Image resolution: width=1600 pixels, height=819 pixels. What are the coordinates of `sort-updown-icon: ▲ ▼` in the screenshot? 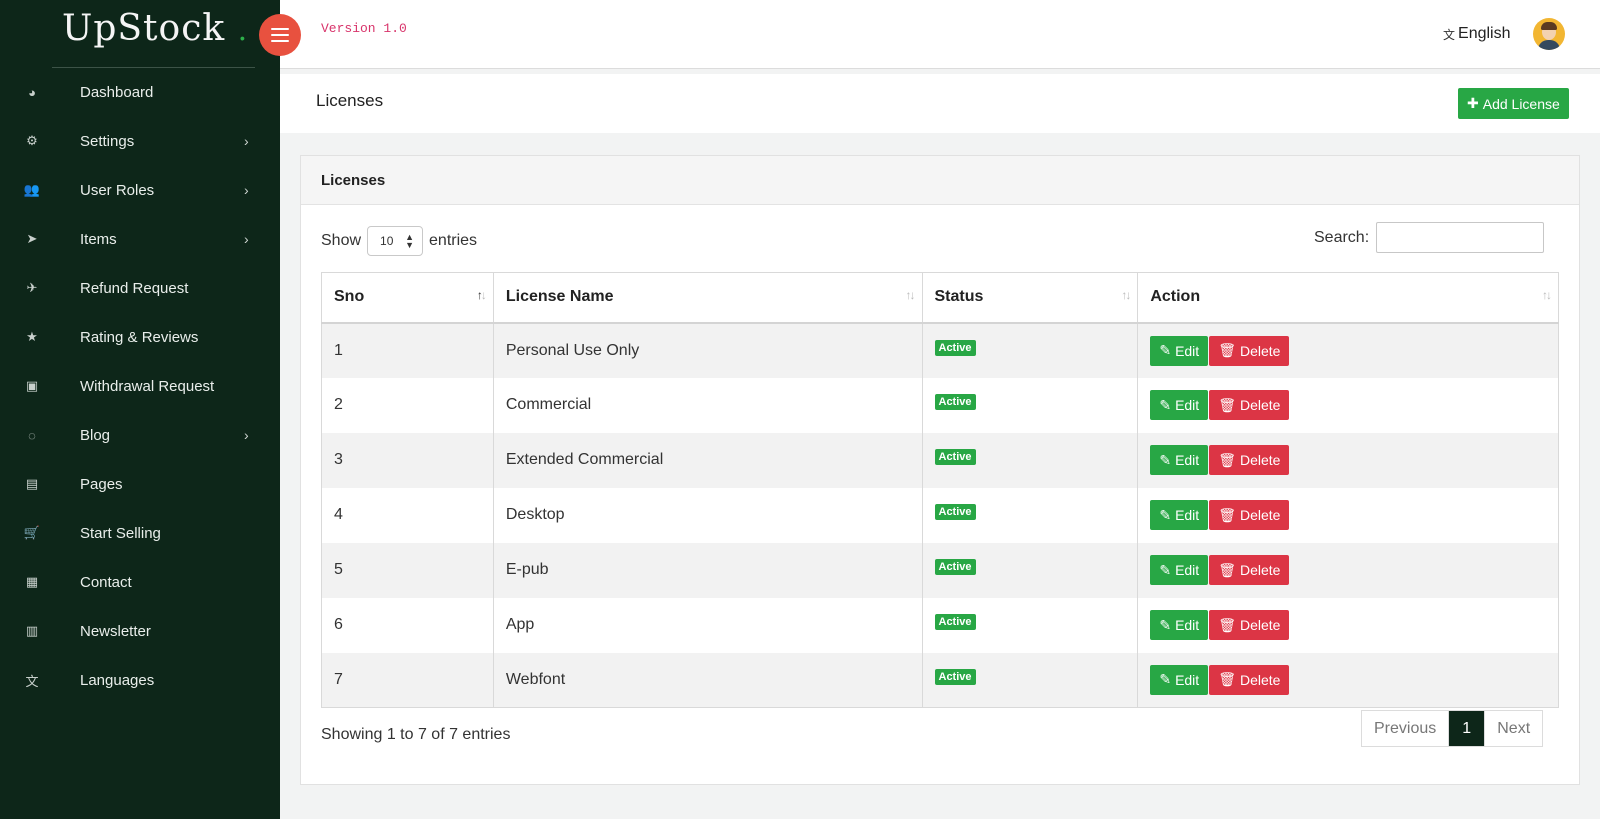 It's located at (410, 241).